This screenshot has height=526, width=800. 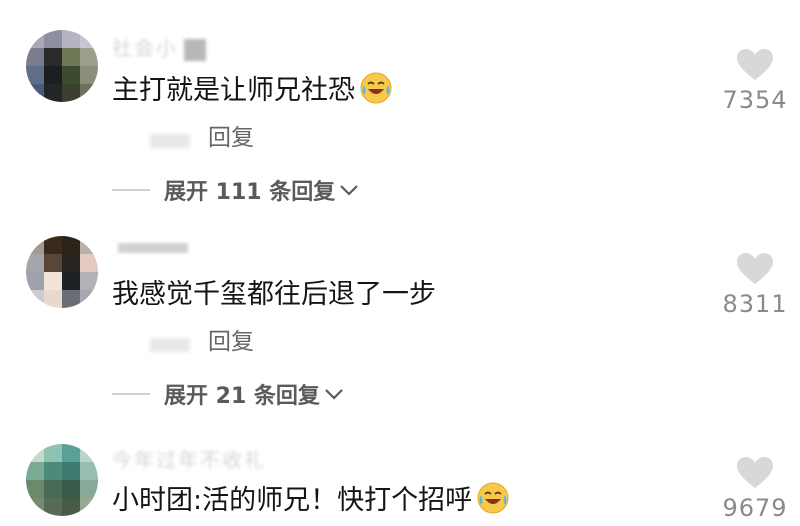 What do you see at coordinates (755, 100) in the screenshot?
I see `like-count: 7354` at bounding box center [755, 100].